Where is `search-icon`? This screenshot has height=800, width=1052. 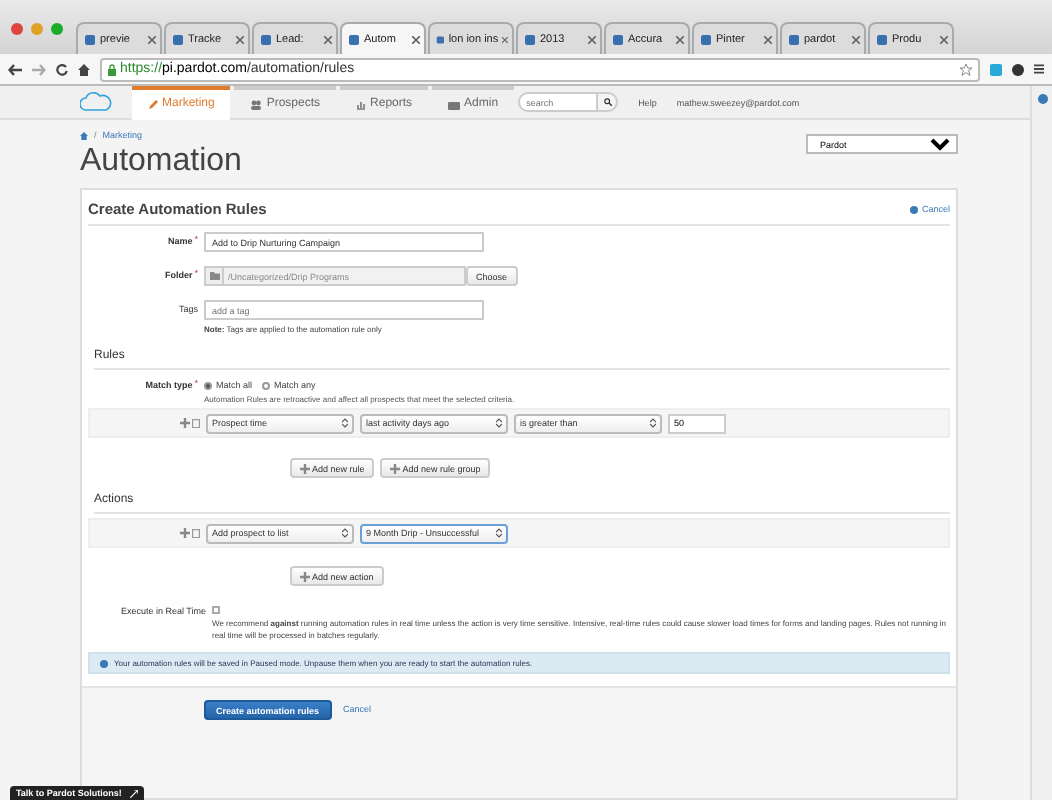
search-icon is located at coordinates (607, 102).